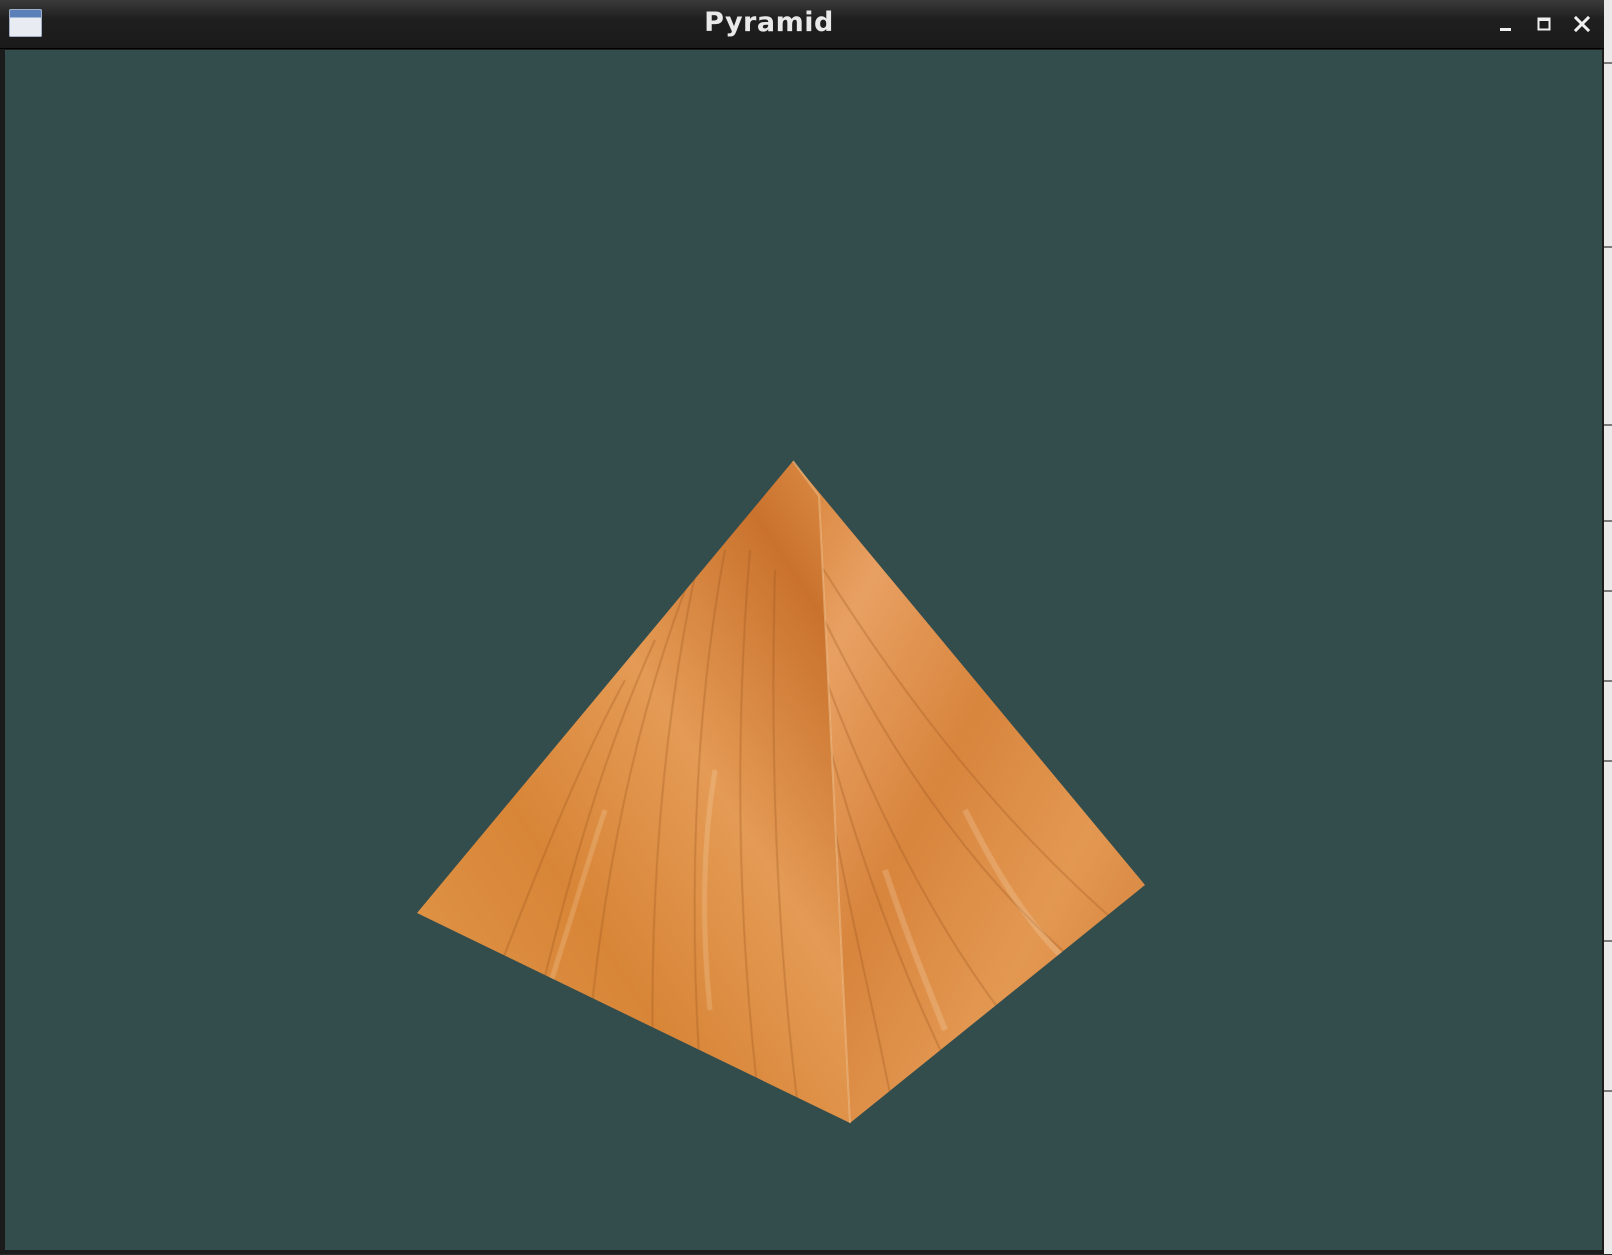  Describe the element at coordinates (1505, 29) in the screenshot. I see `minimize-icon` at that location.